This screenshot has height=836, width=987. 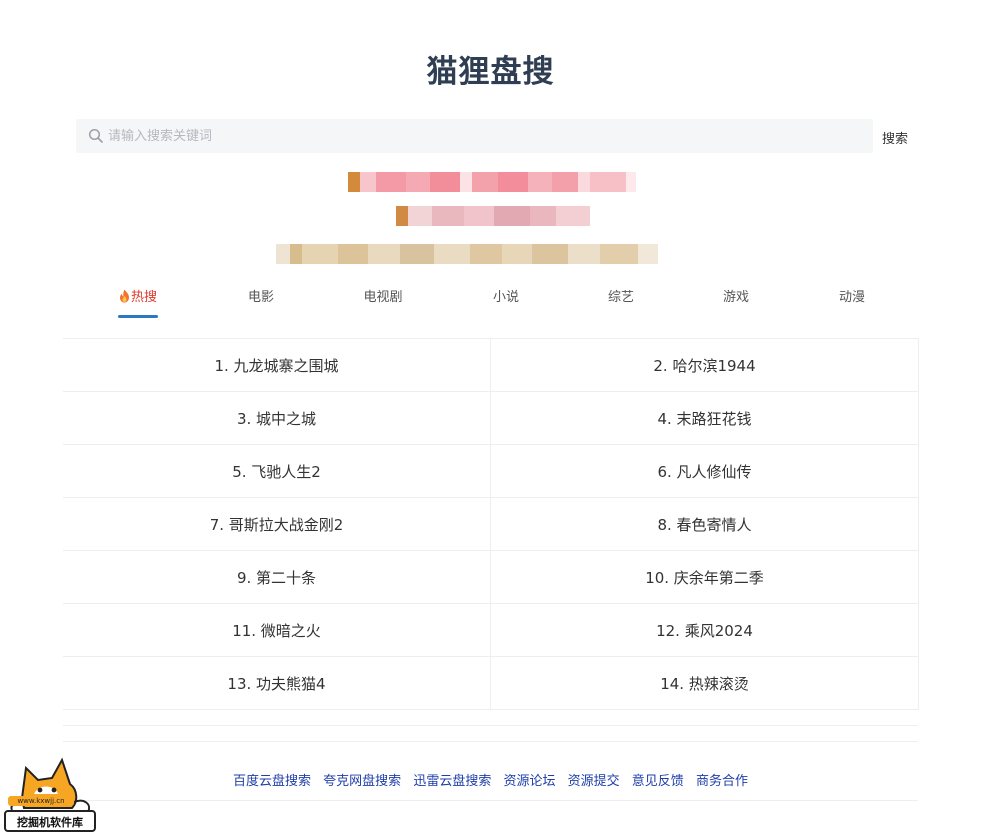 I want to click on list-item: 8. 春色寄情人, so click(x=704, y=524).